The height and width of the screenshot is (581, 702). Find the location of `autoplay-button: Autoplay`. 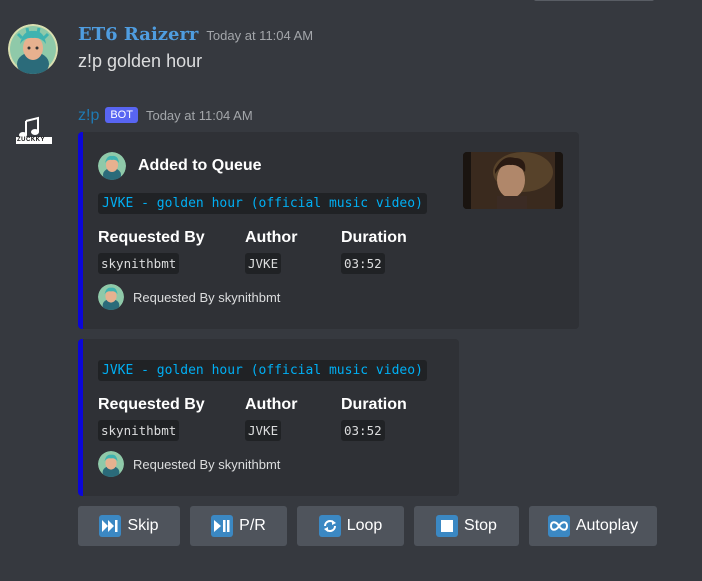

autoplay-button: Autoplay is located at coordinates (593, 526).